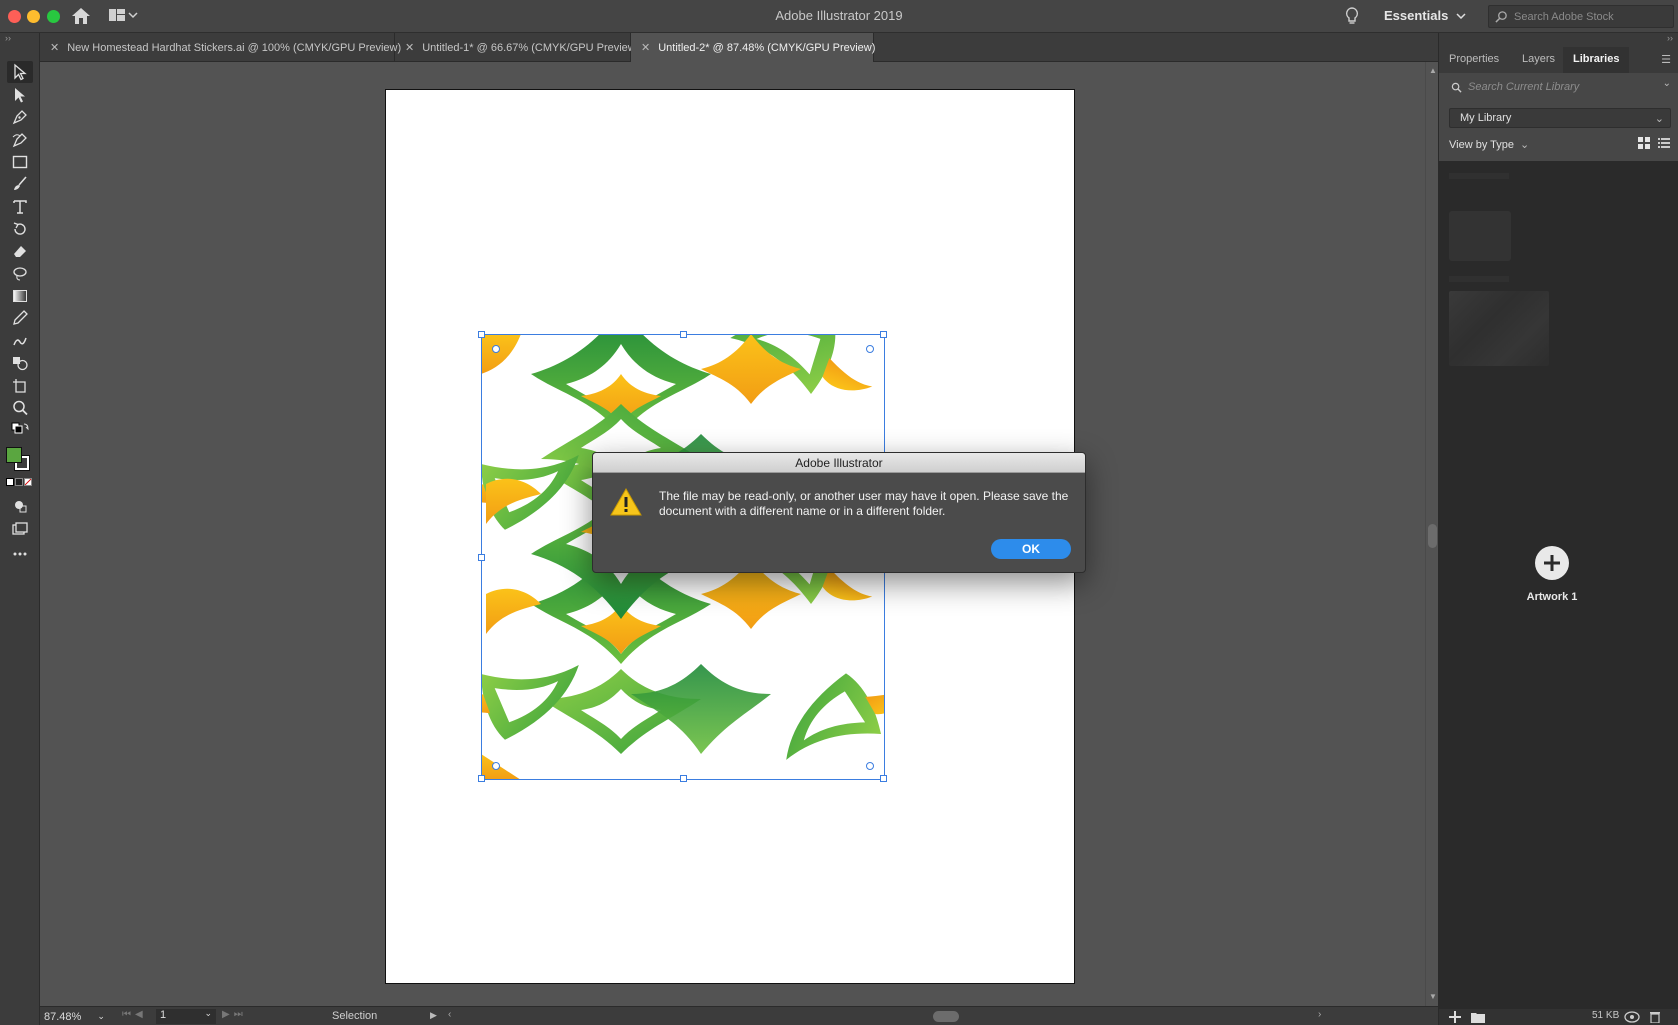 The height and width of the screenshot is (1025, 1678). What do you see at coordinates (1670, 38) in the screenshot?
I see `collapse-panel-icon: ››` at bounding box center [1670, 38].